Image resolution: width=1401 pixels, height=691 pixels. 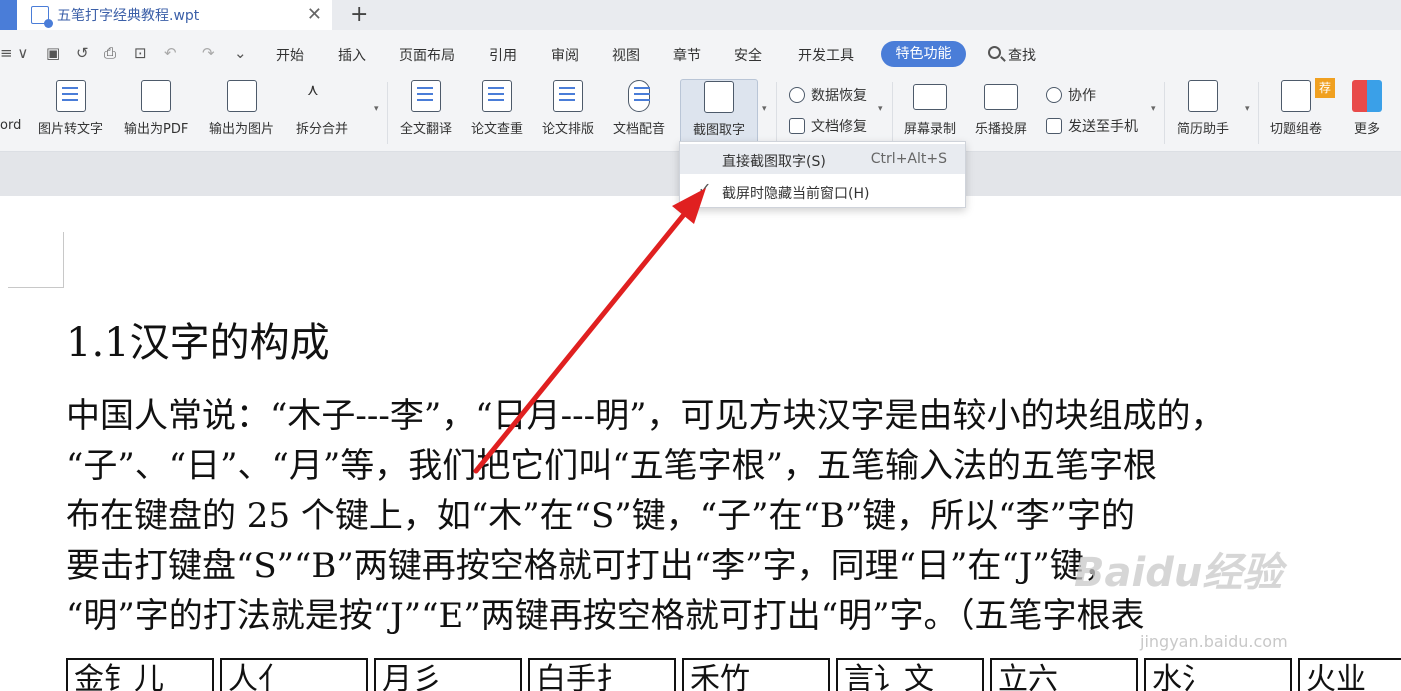 I want to click on button-label: 更多, so click(x=1366, y=129).